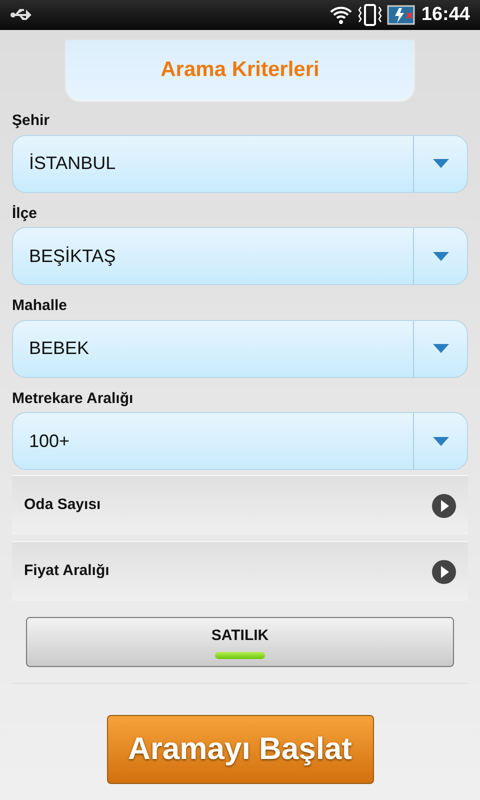 This screenshot has height=800, width=480. I want to click on header-title: Arama Kriterleri, so click(240, 70).